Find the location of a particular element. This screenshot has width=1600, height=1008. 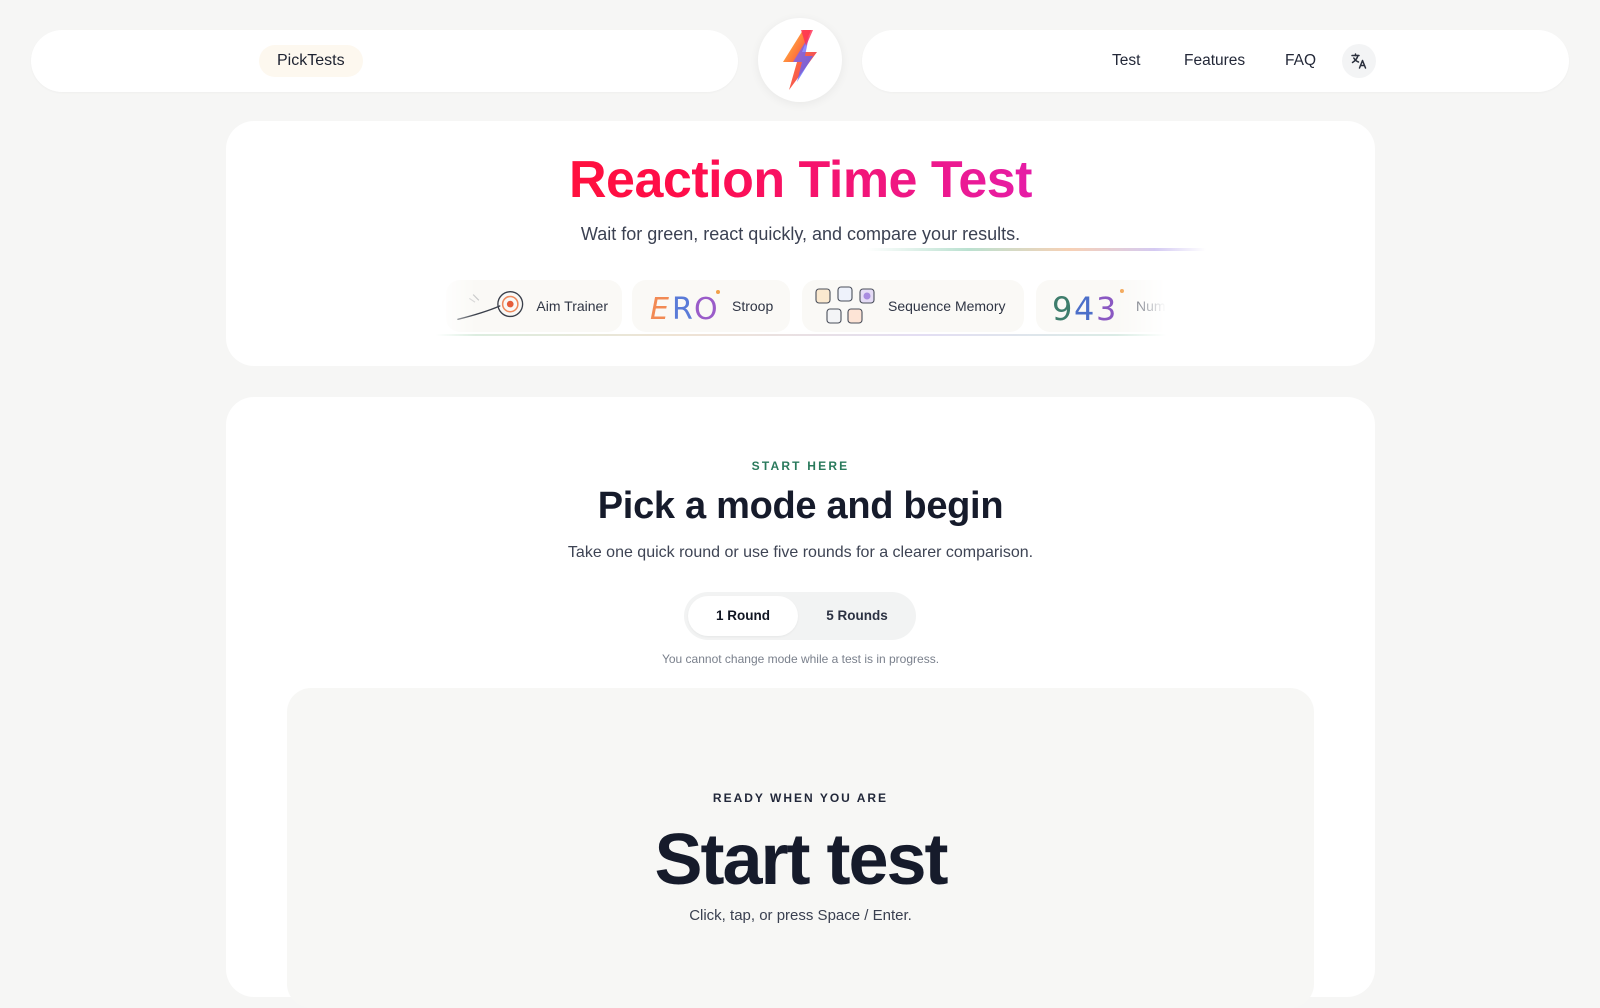

svg-text: 3 is located at coordinates (1106, 308).